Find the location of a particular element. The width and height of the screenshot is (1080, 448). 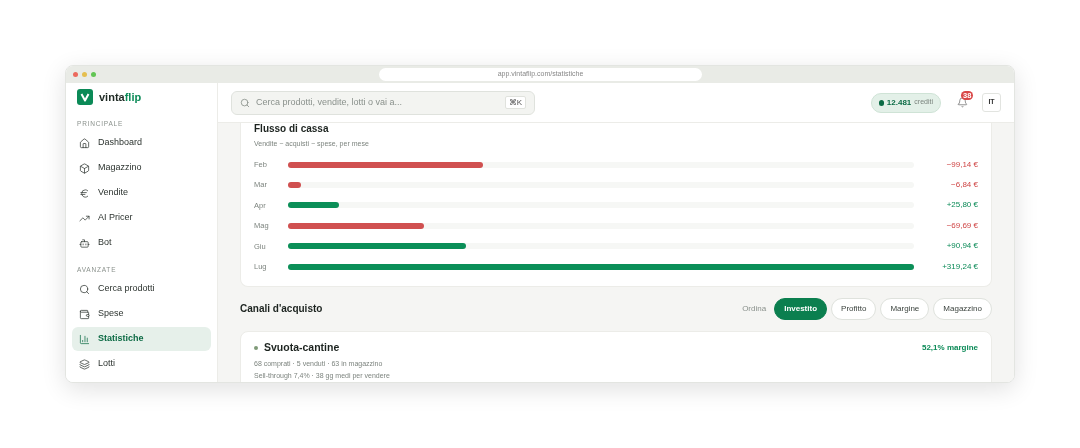

sort-option: Magazzino is located at coordinates (962, 308).